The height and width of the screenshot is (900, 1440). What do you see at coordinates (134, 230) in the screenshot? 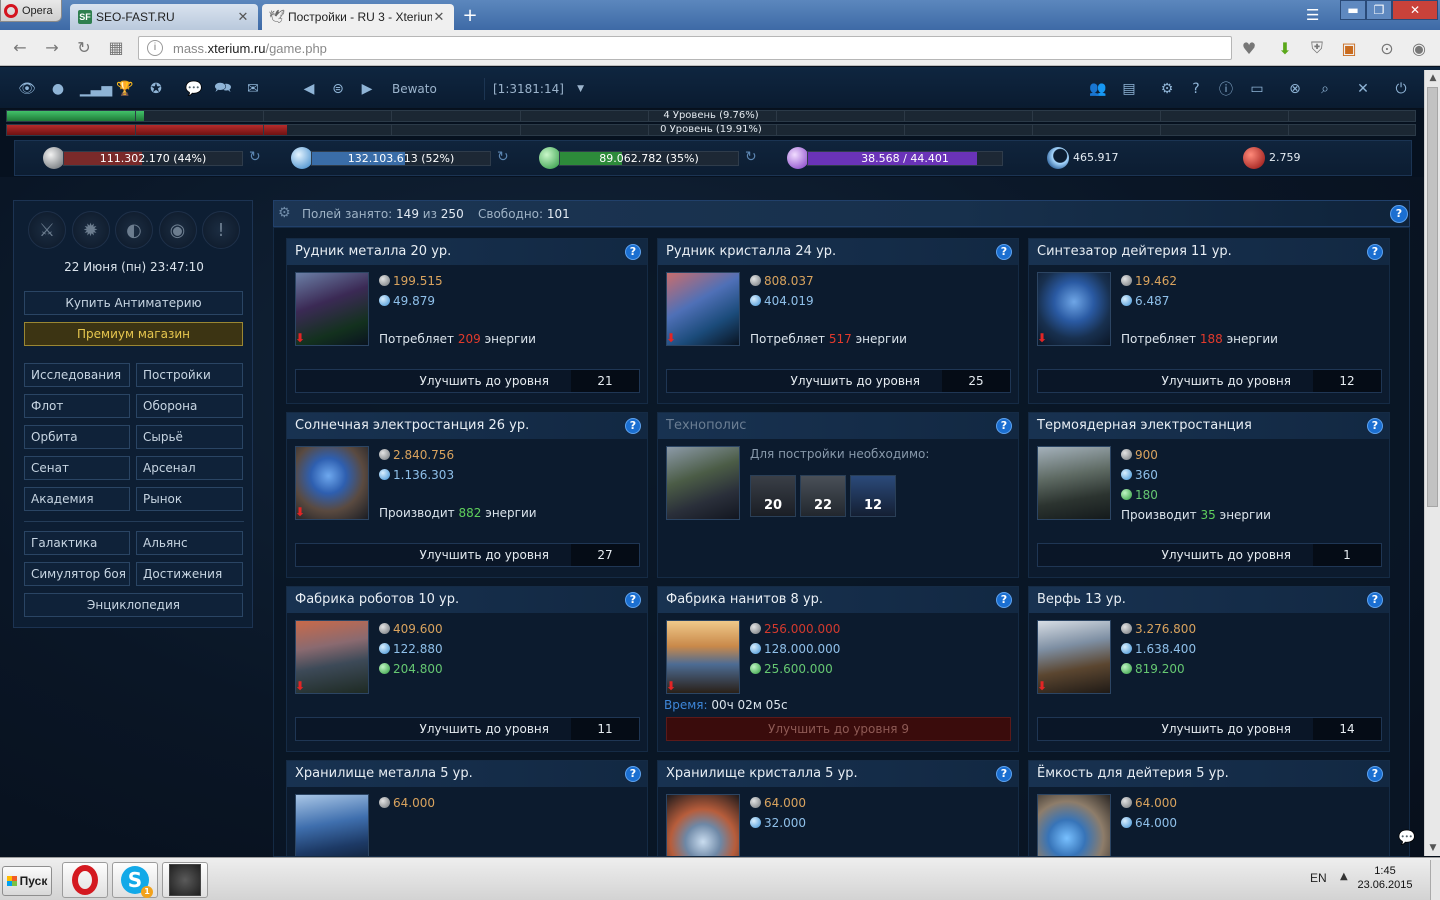
I see `planet-icon: ◐` at bounding box center [134, 230].